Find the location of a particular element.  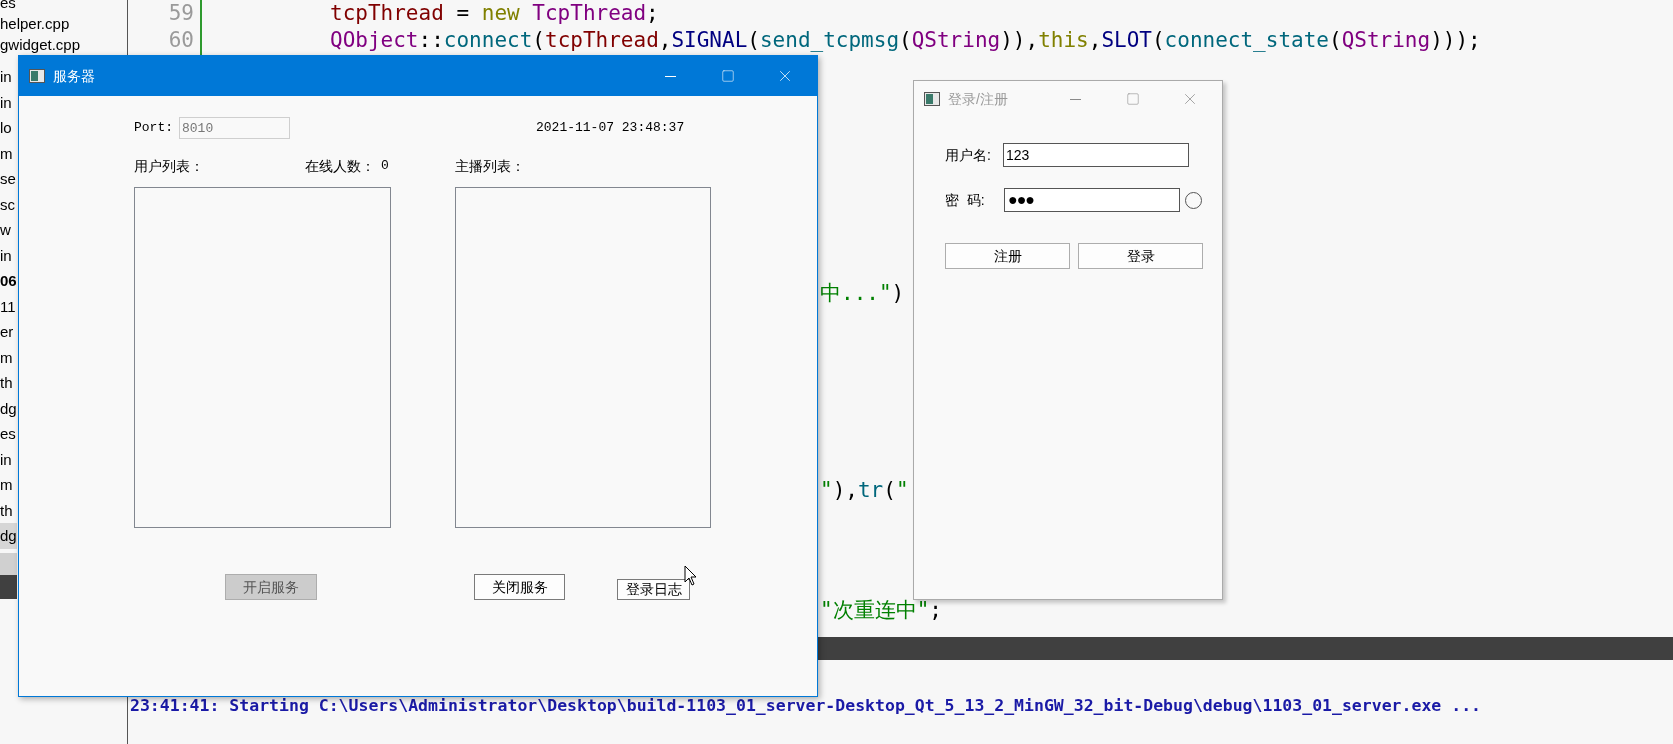

pane-header is located at coordinates (8, 586).